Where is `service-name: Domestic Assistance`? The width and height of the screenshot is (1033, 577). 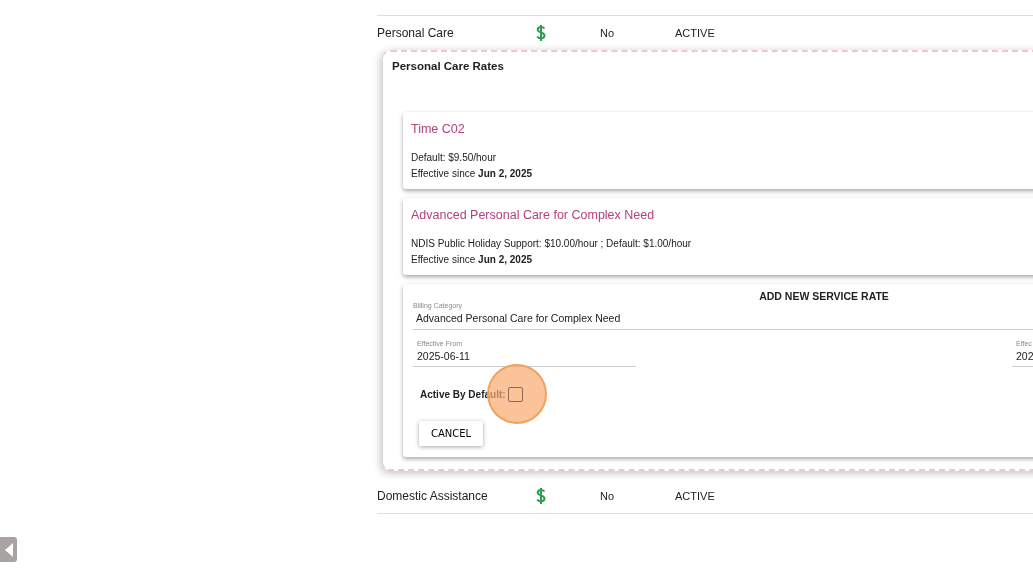
service-name: Domestic Assistance is located at coordinates (456, 496).